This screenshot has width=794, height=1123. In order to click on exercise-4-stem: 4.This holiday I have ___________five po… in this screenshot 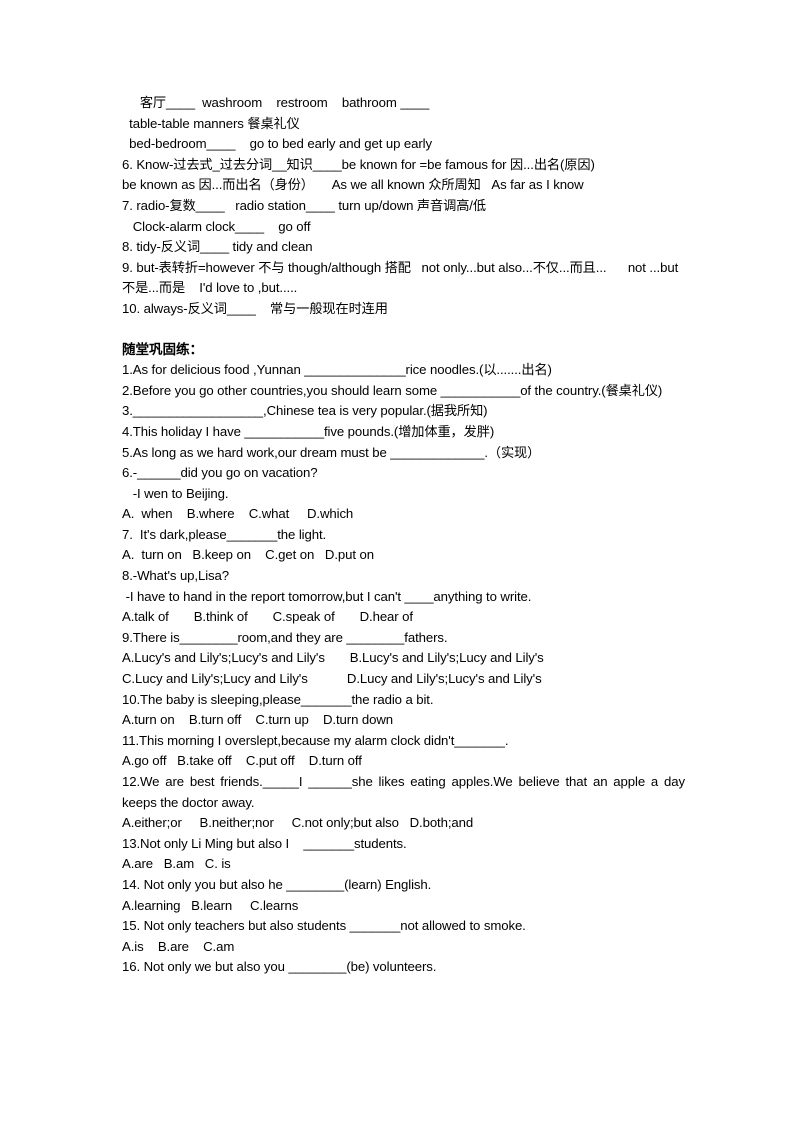, I will do `click(308, 431)`.